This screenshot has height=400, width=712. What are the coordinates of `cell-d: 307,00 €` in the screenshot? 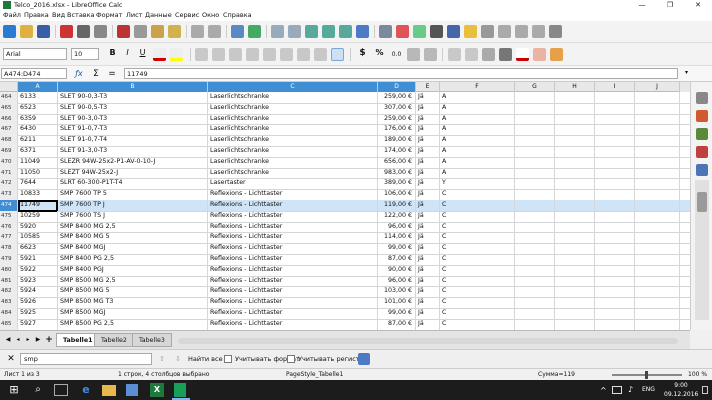 It's located at (397, 108).